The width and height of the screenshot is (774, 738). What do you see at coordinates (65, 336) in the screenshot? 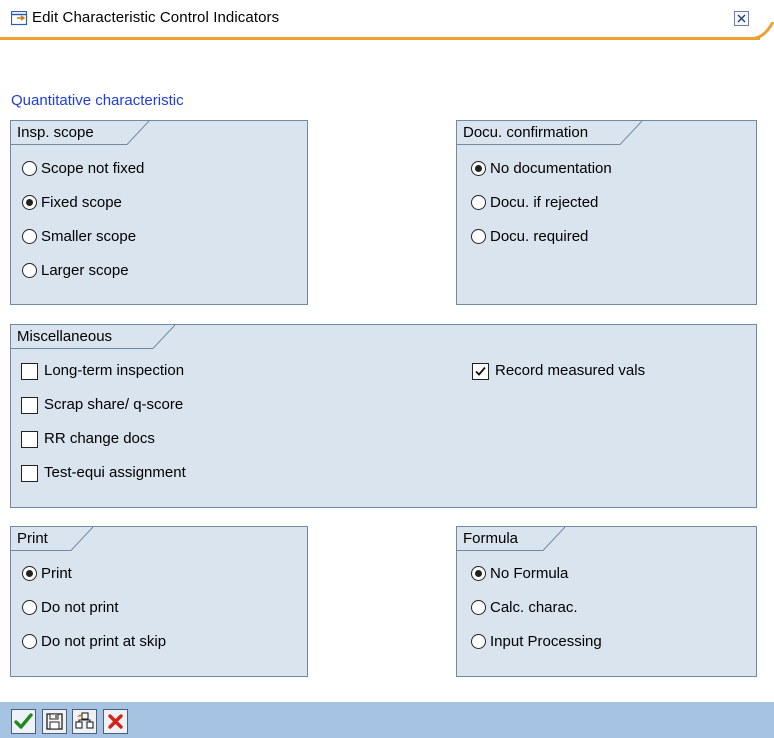
I see `miscellaneous-title: Miscellaneous` at bounding box center [65, 336].